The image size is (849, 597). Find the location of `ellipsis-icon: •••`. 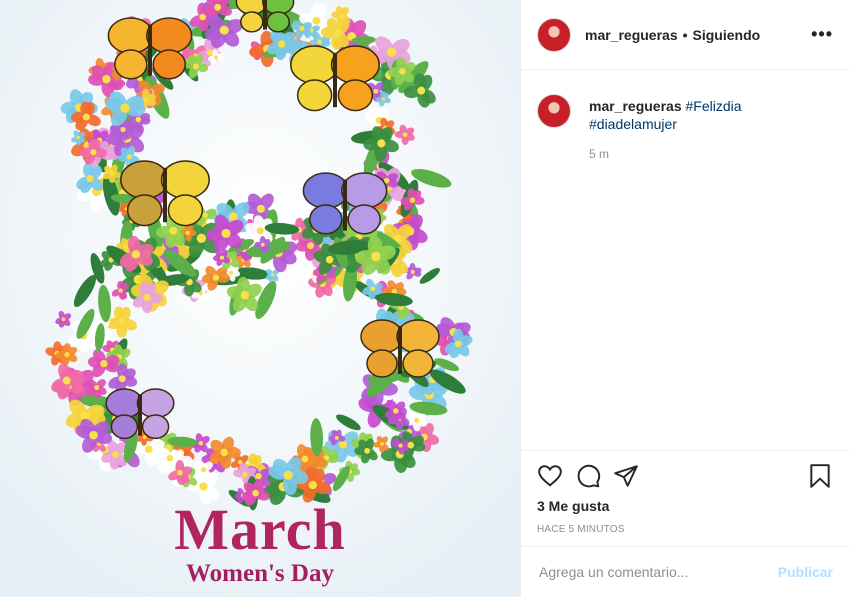

ellipsis-icon: ••• is located at coordinates (822, 34).